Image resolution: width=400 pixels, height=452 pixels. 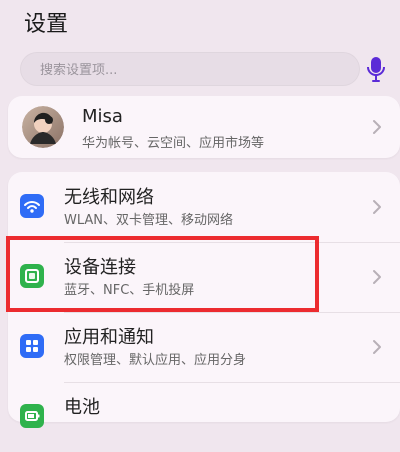 I want to click on battery-icon, so click(x=32, y=416).